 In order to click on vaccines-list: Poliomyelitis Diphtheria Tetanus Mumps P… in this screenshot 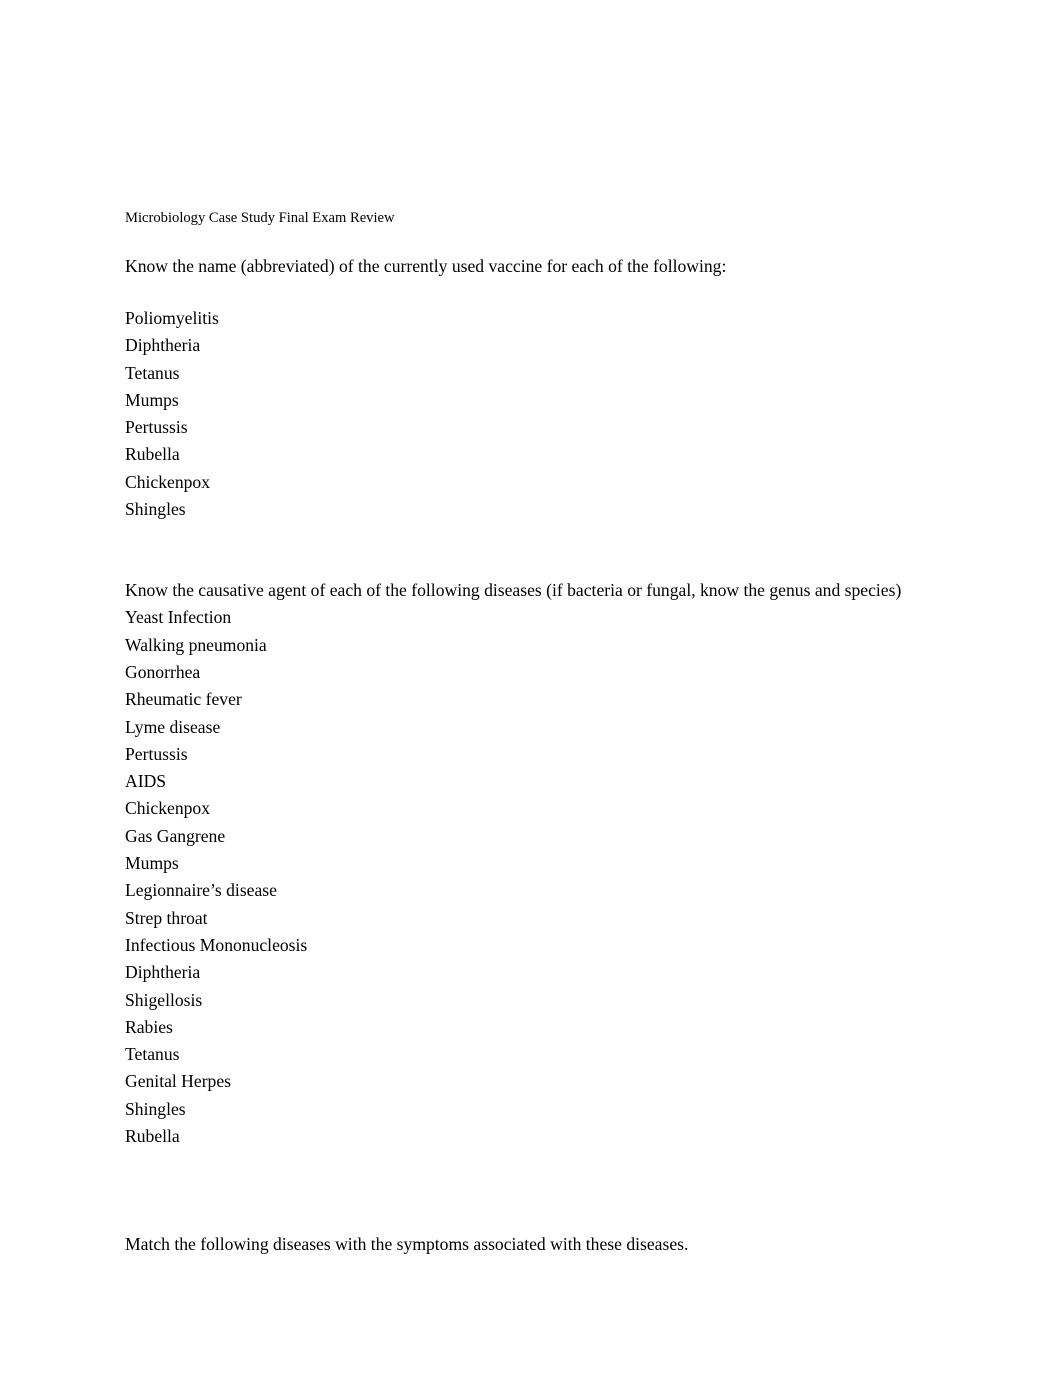, I will do `click(535, 414)`.